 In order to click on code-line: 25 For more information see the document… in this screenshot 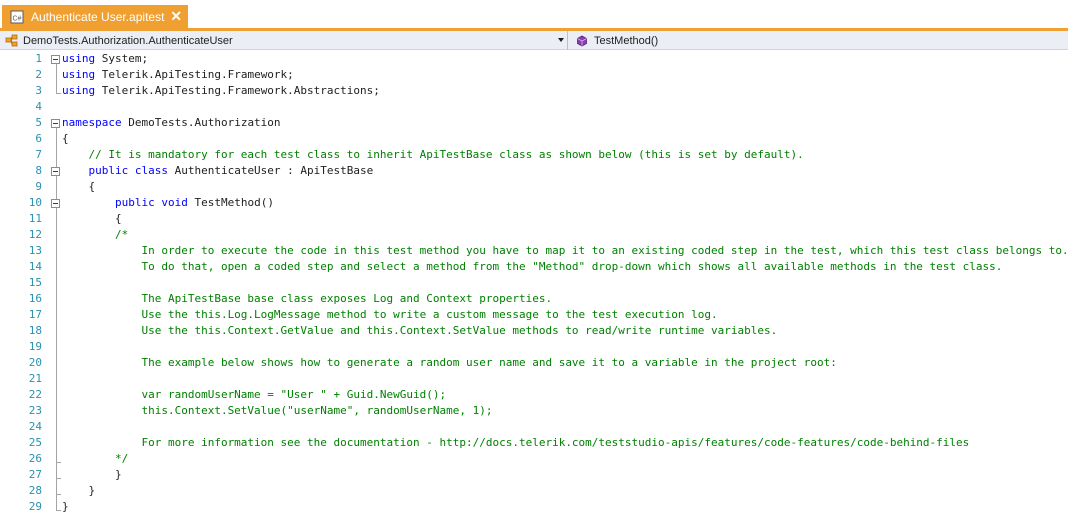, I will do `click(534, 443)`.